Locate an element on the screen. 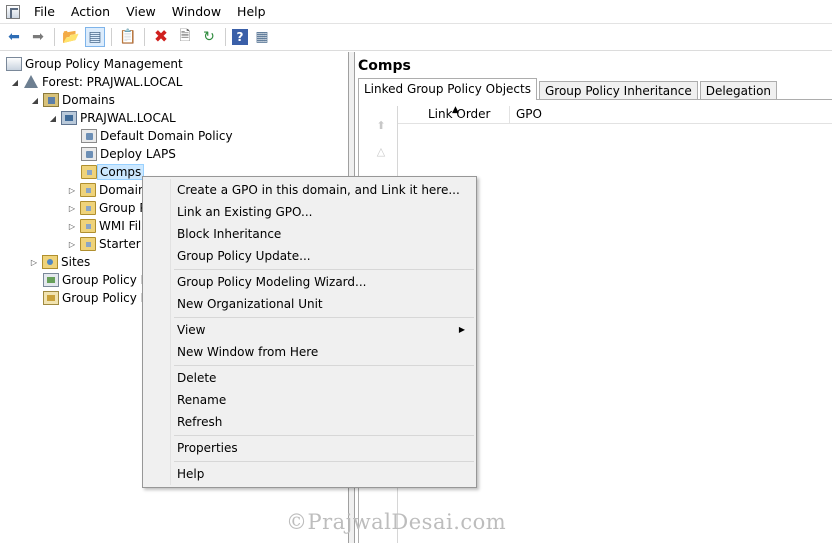  properties-icon: 📋 is located at coordinates (128, 37).